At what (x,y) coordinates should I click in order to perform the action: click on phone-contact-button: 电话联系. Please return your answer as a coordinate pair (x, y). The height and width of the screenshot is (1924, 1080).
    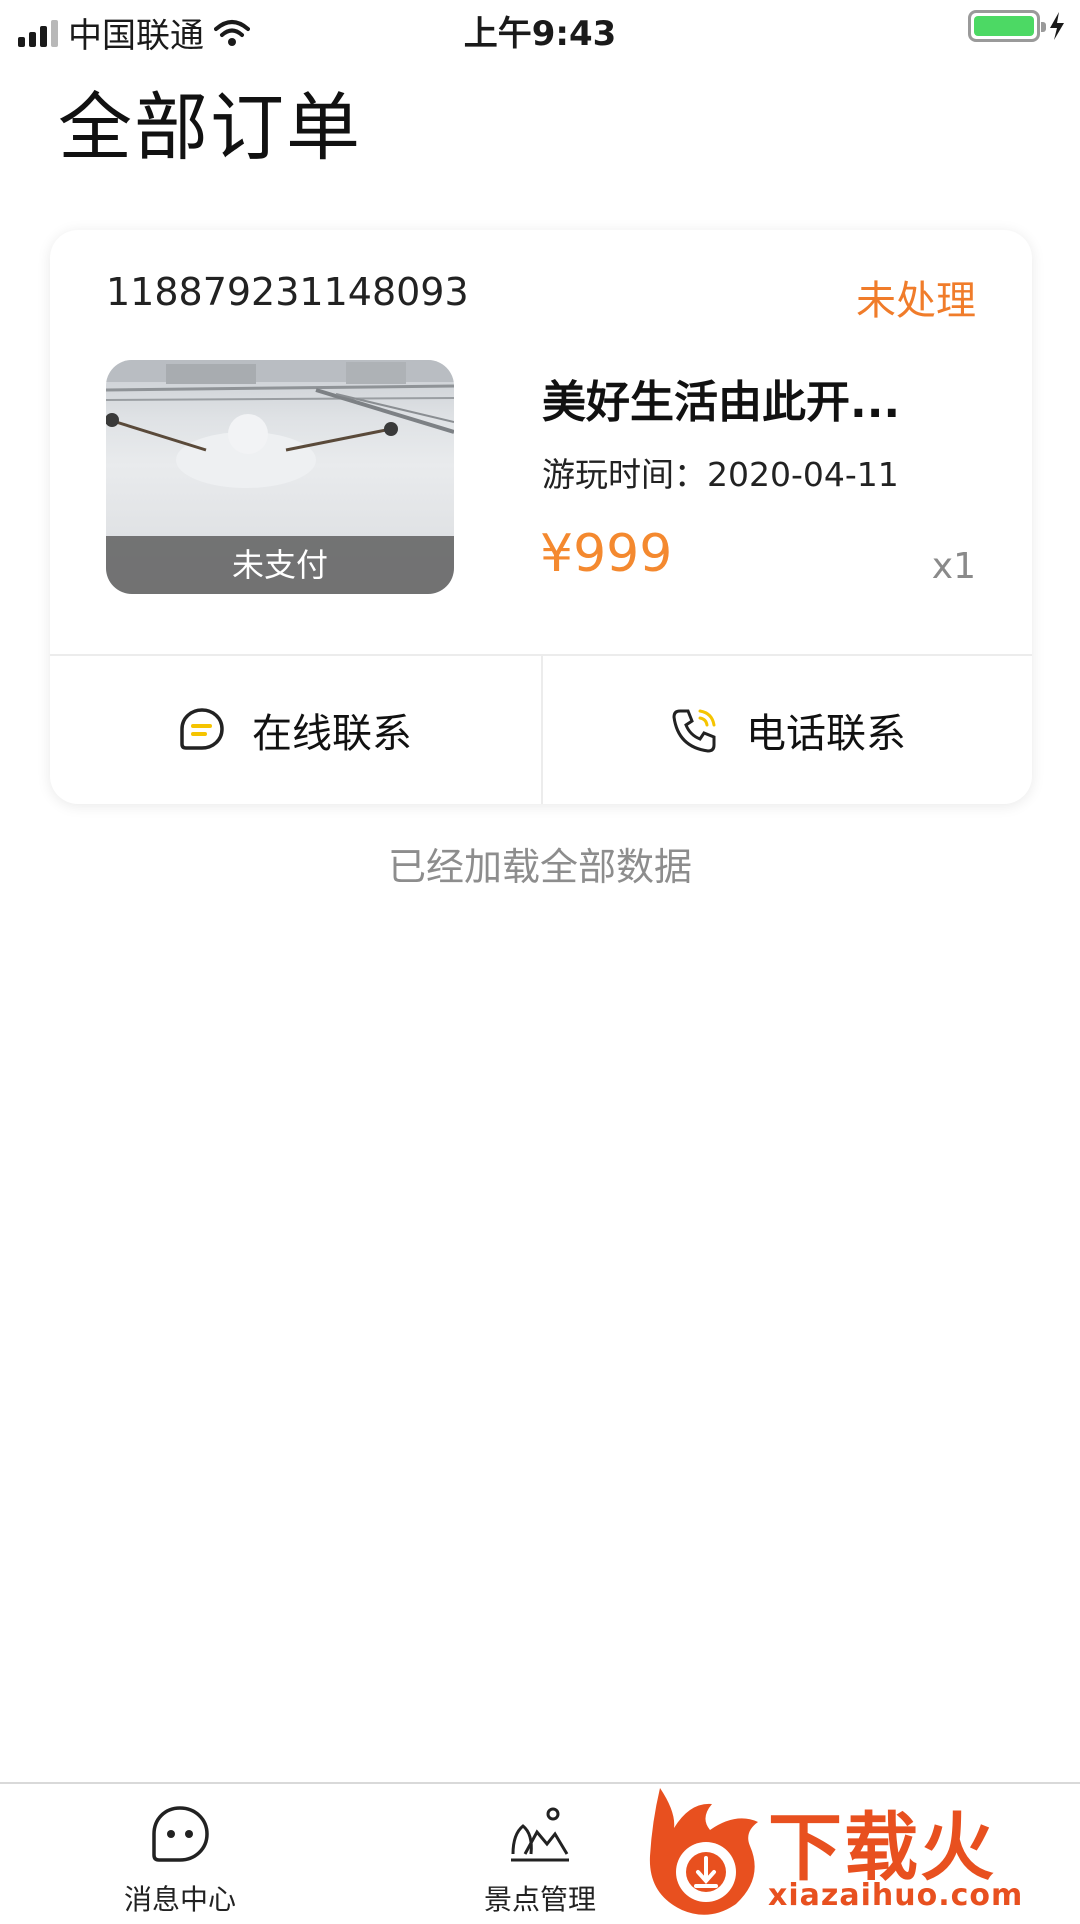
    Looking at the image, I should click on (788, 730).